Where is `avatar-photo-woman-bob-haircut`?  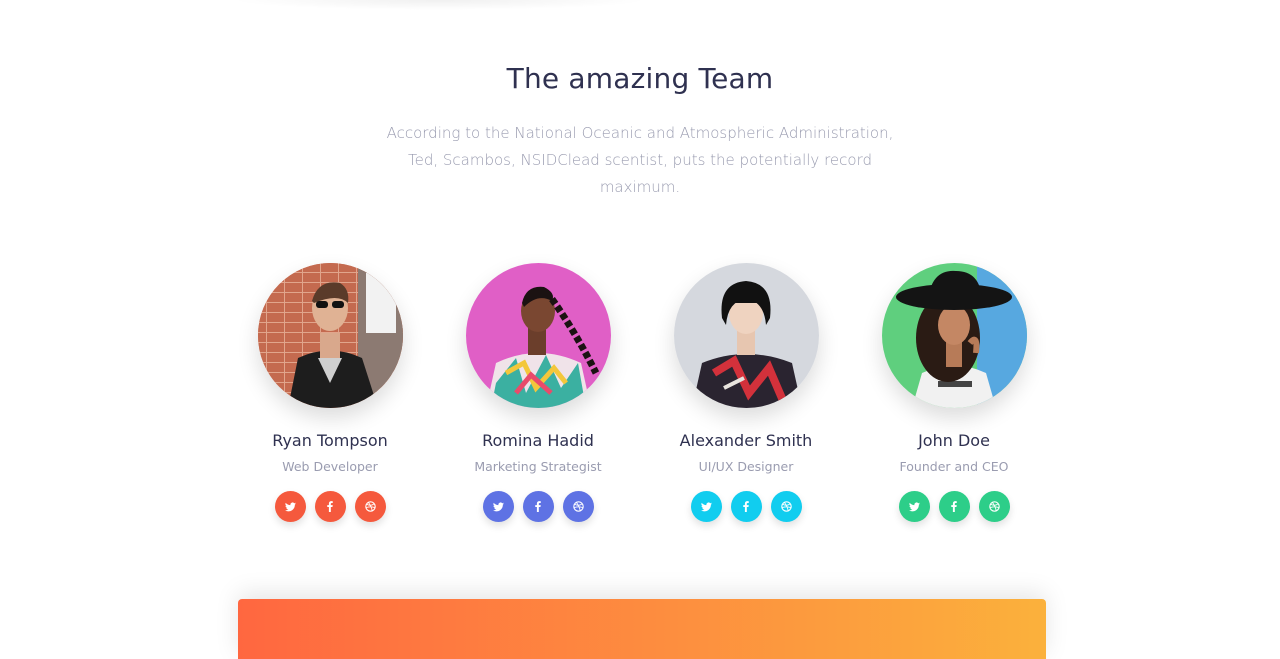 avatar-photo-woman-bob-haircut is located at coordinates (746, 335).